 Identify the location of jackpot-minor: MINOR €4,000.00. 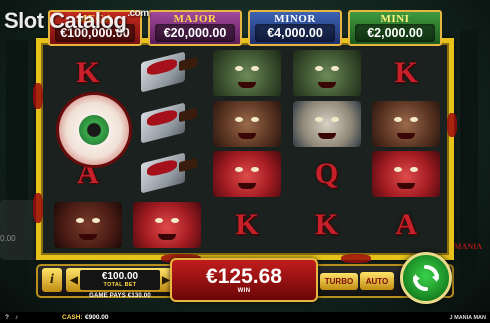
(295, 28).